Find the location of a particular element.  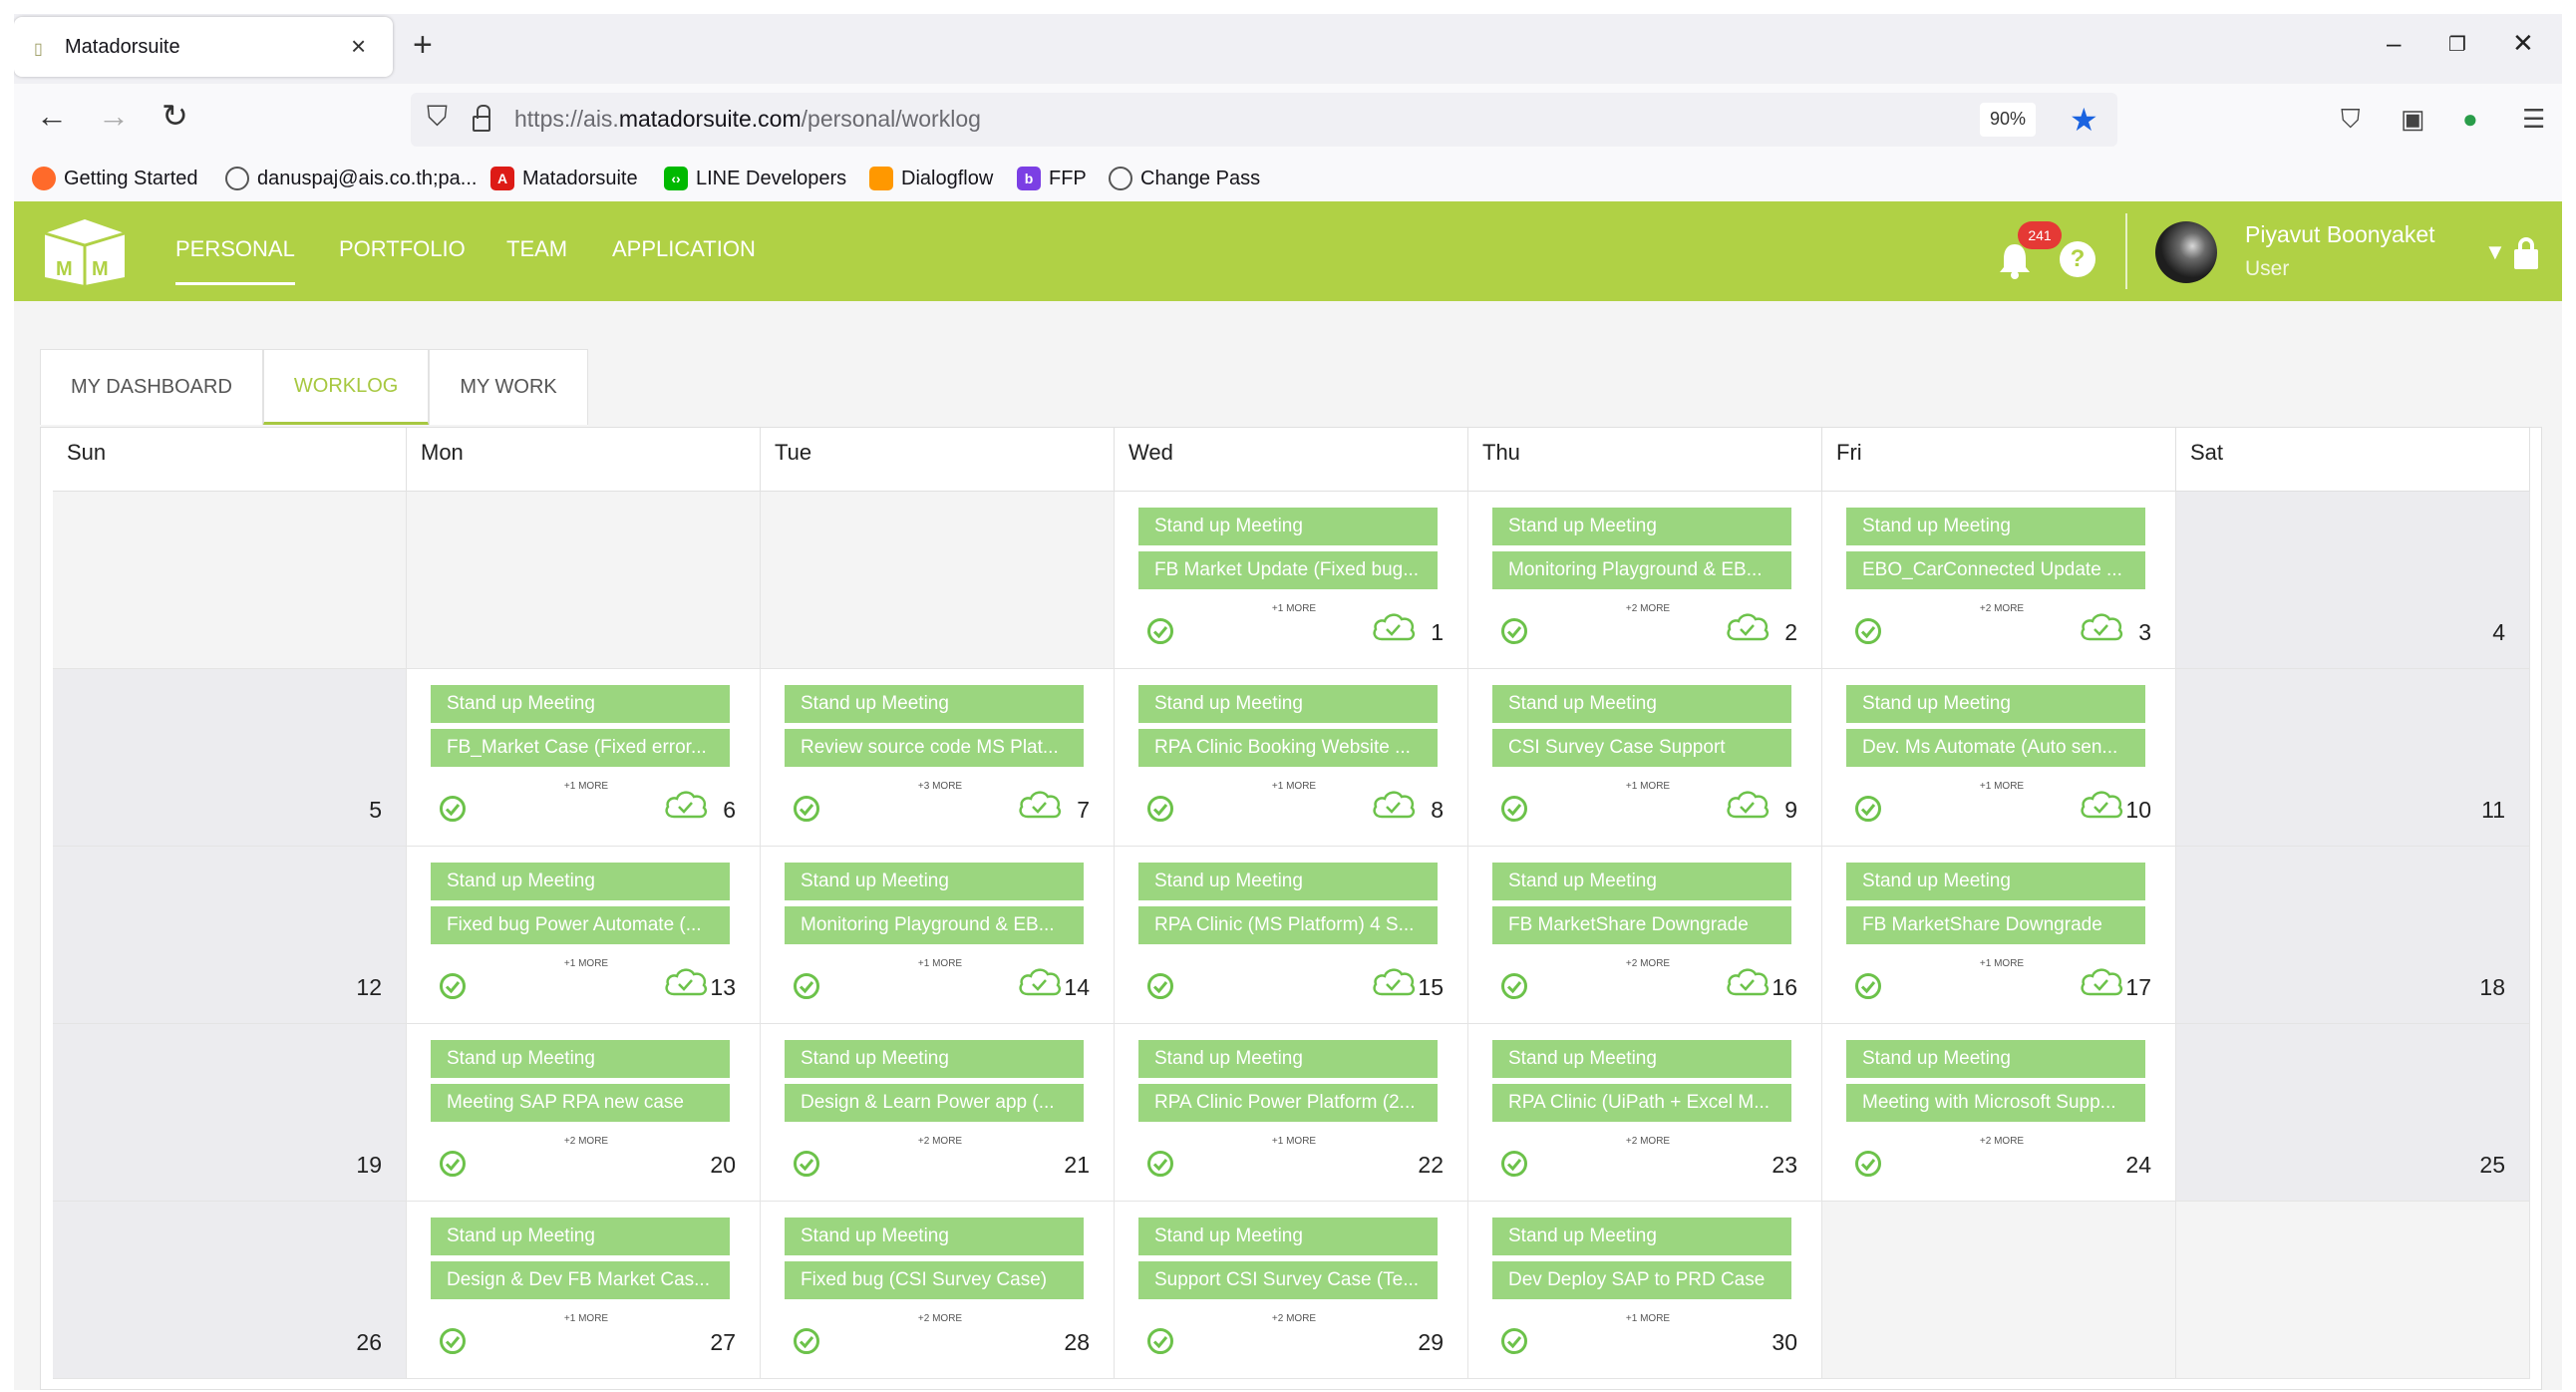

day-number: 14 is located at coordinates (1077, 987).